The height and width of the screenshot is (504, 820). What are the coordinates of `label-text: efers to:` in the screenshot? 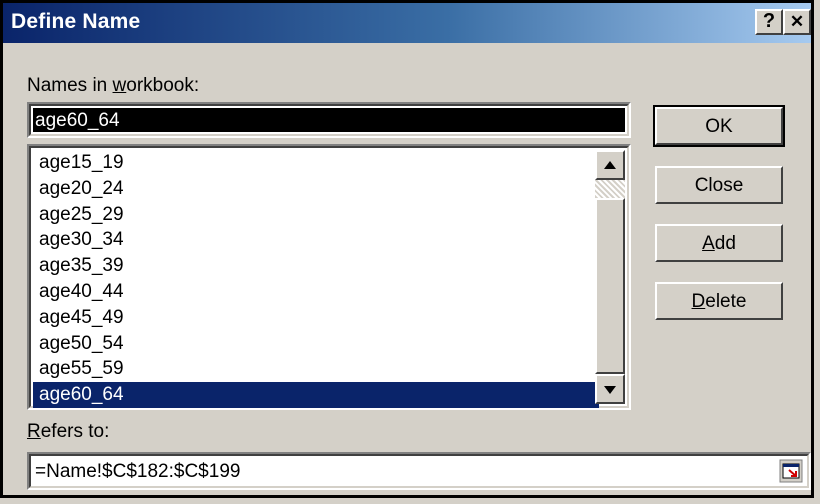 It's located at (75, 431).